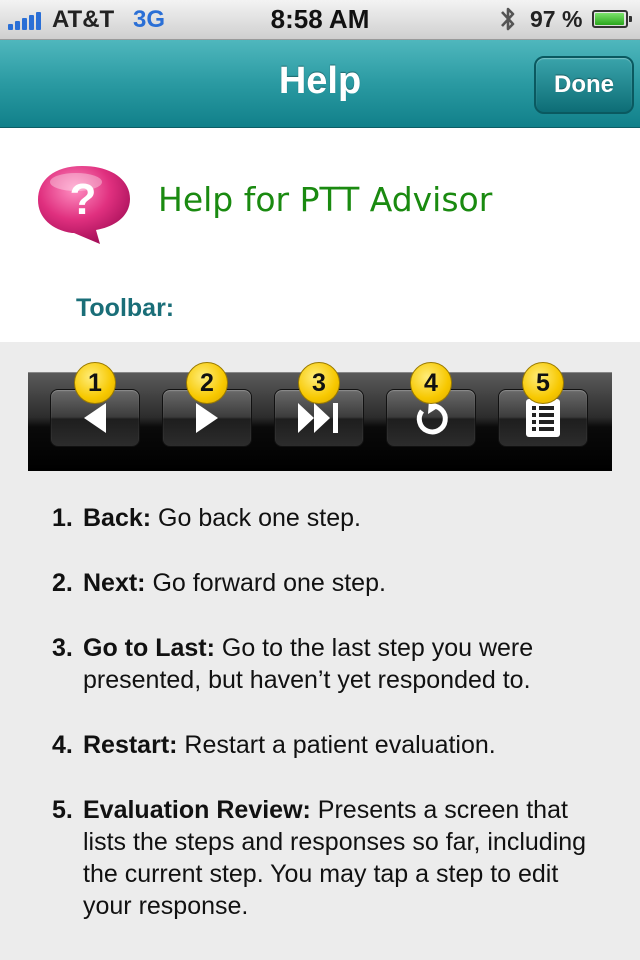  I want to click on description-text: Restart a patient evaluation., so click(336, 745).